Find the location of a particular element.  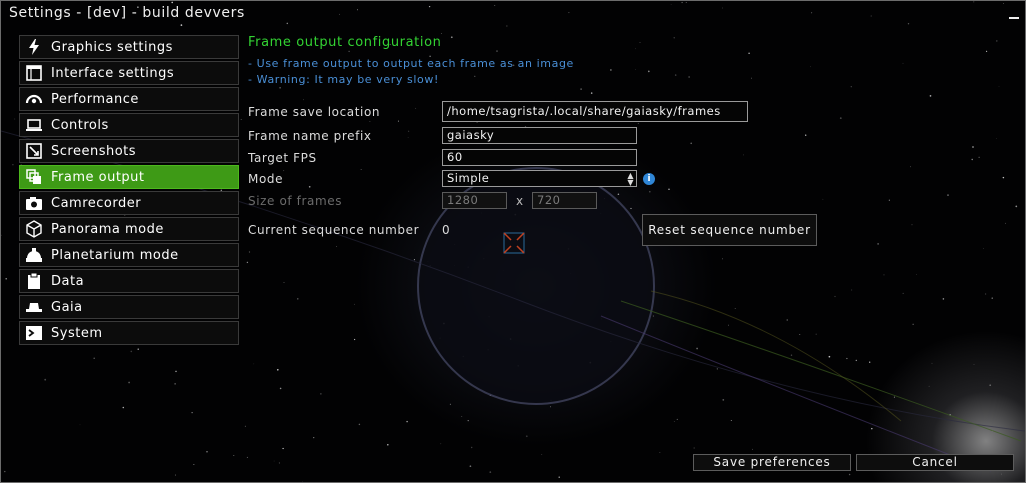

sidebar-item-data: Data is located at coordinates (129, 281).